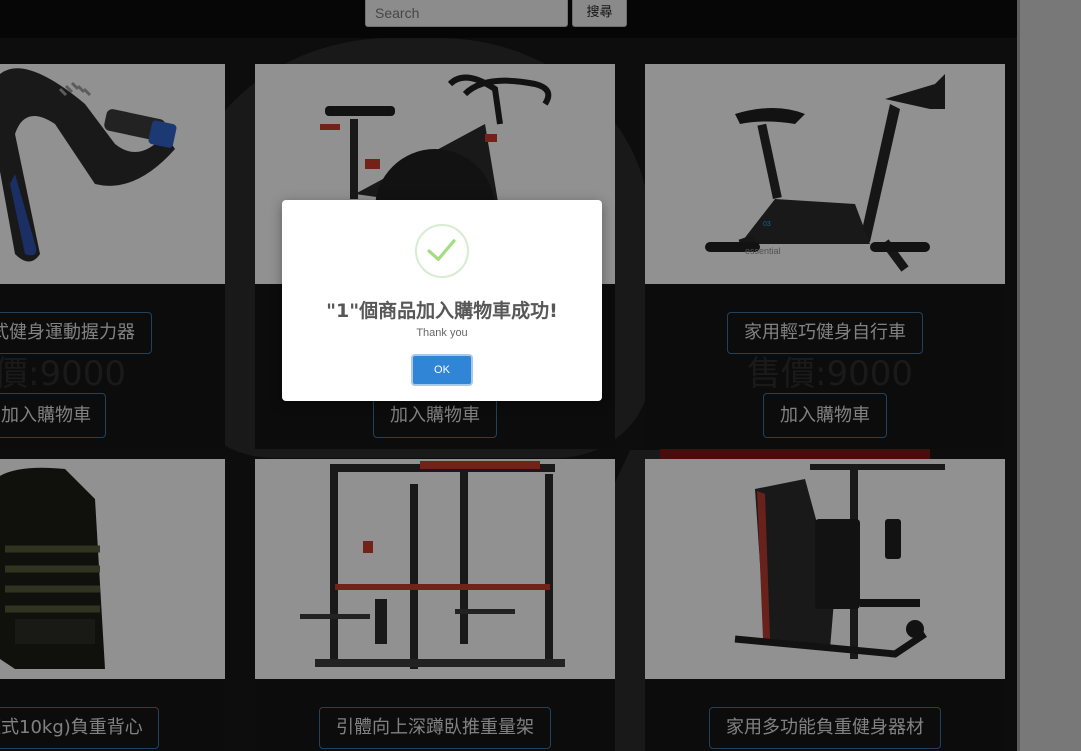 The height and width of the screenshot is (751, 1081). I want to click on check-icon, so click(441, 250).